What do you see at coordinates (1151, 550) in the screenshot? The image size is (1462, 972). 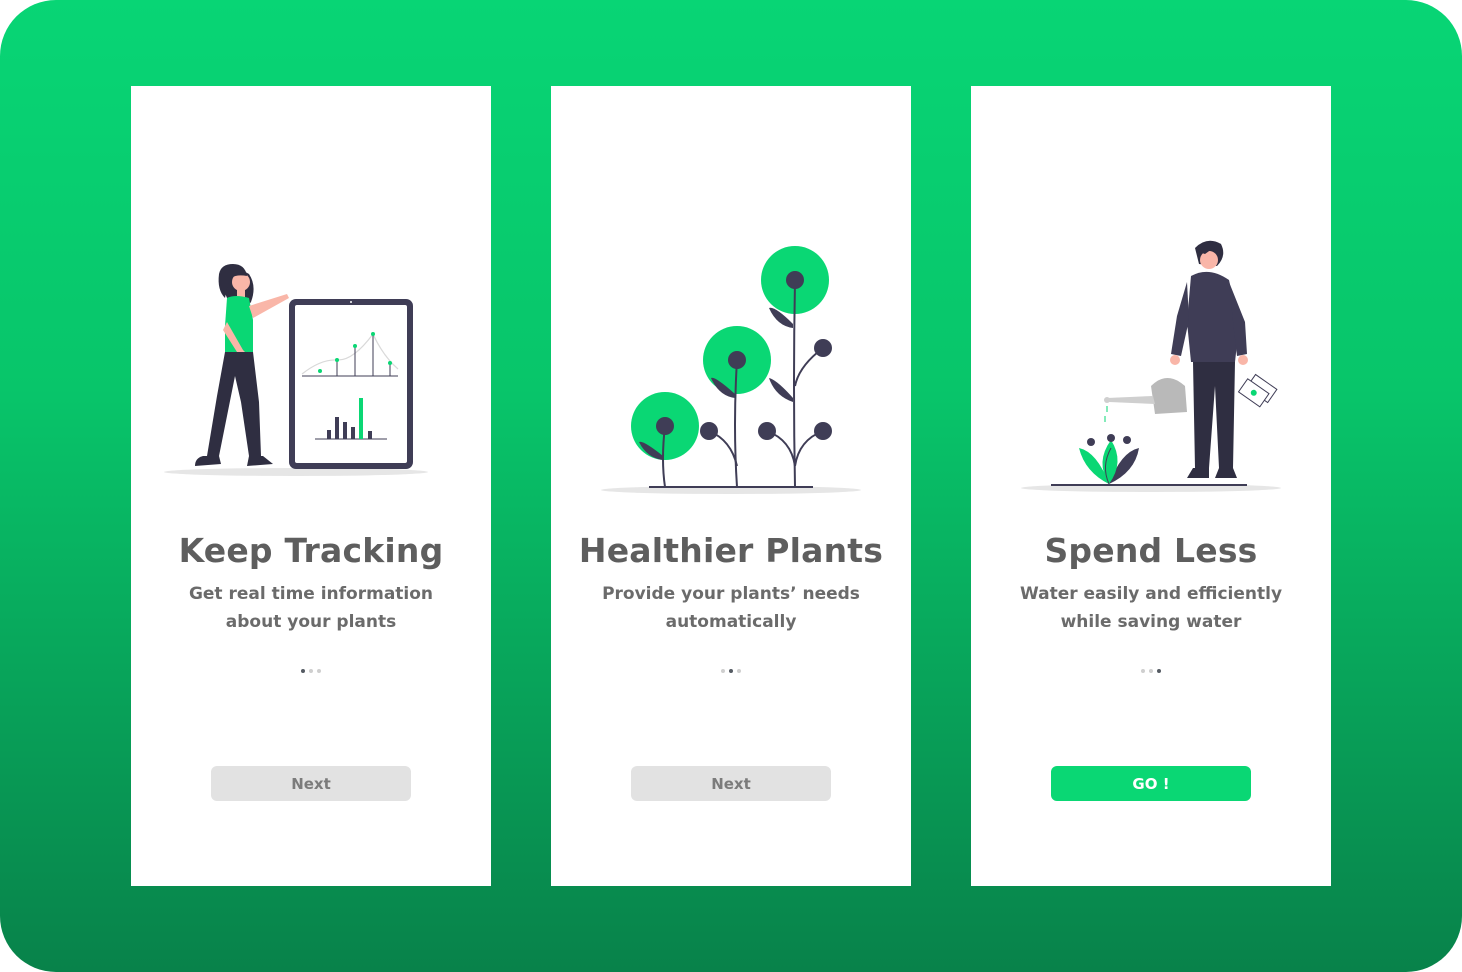 I see `screen-title: Spend Less` at bounding box center [1151, 550].